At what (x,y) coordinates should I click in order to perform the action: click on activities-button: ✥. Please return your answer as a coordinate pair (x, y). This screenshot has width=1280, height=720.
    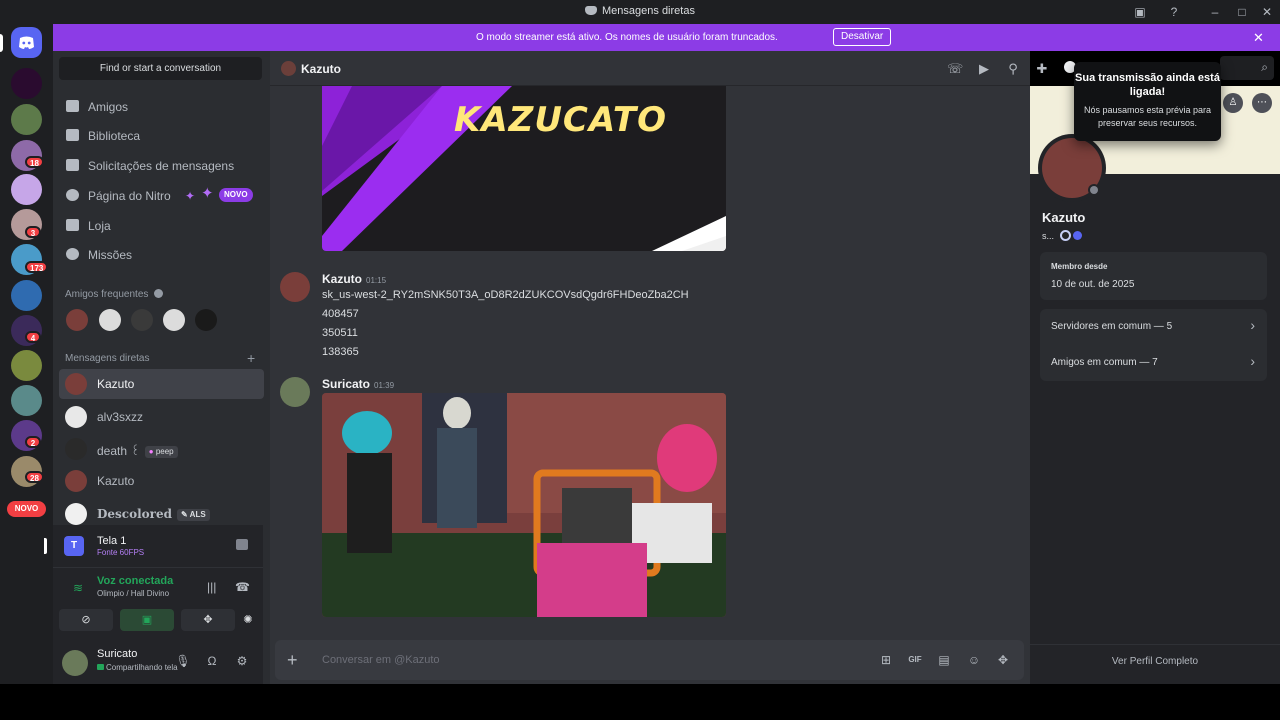
    Looking at the image, I should click on (208, 620).